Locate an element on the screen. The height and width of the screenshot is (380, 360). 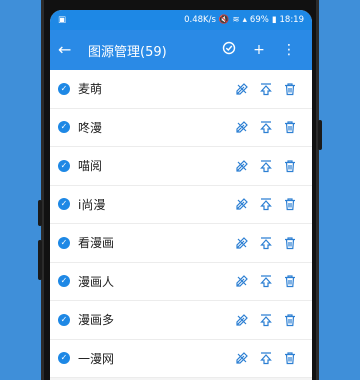
signal-icon: ▴ is located at coordinates (244, 20).